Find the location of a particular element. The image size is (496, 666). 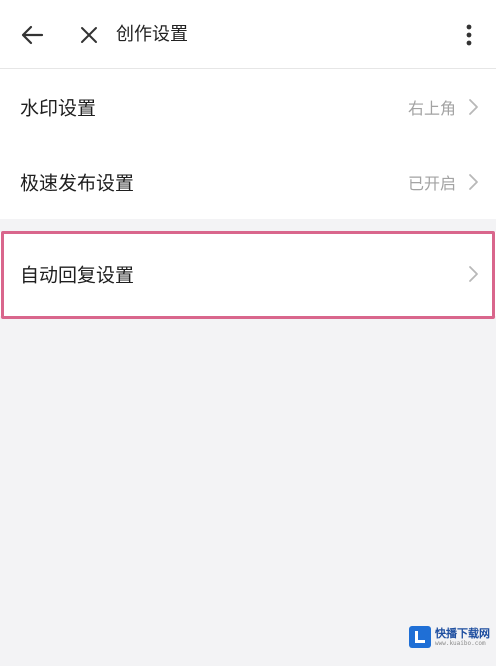

setting-label: 自动回复设置 is located at coordinates (77, 275).